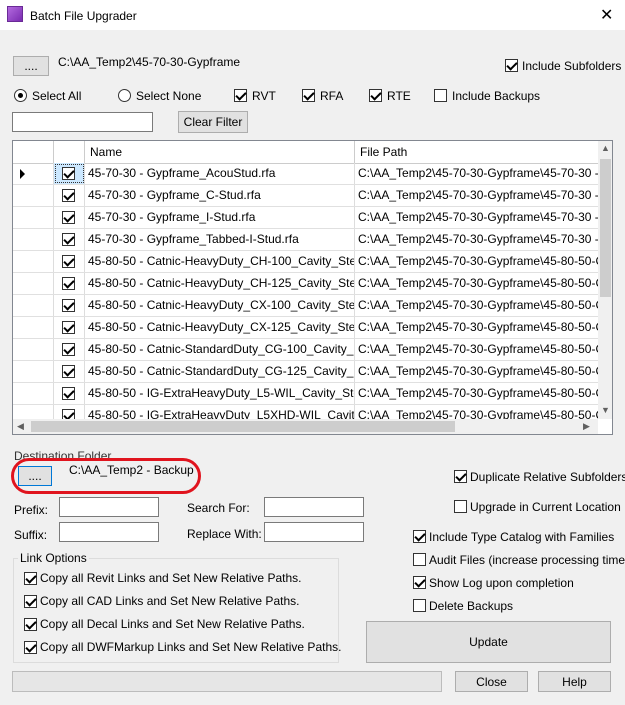 This screenshot has height=705, width=625. I want to click on scroll-left-icon: ◀, so click(20, 426).